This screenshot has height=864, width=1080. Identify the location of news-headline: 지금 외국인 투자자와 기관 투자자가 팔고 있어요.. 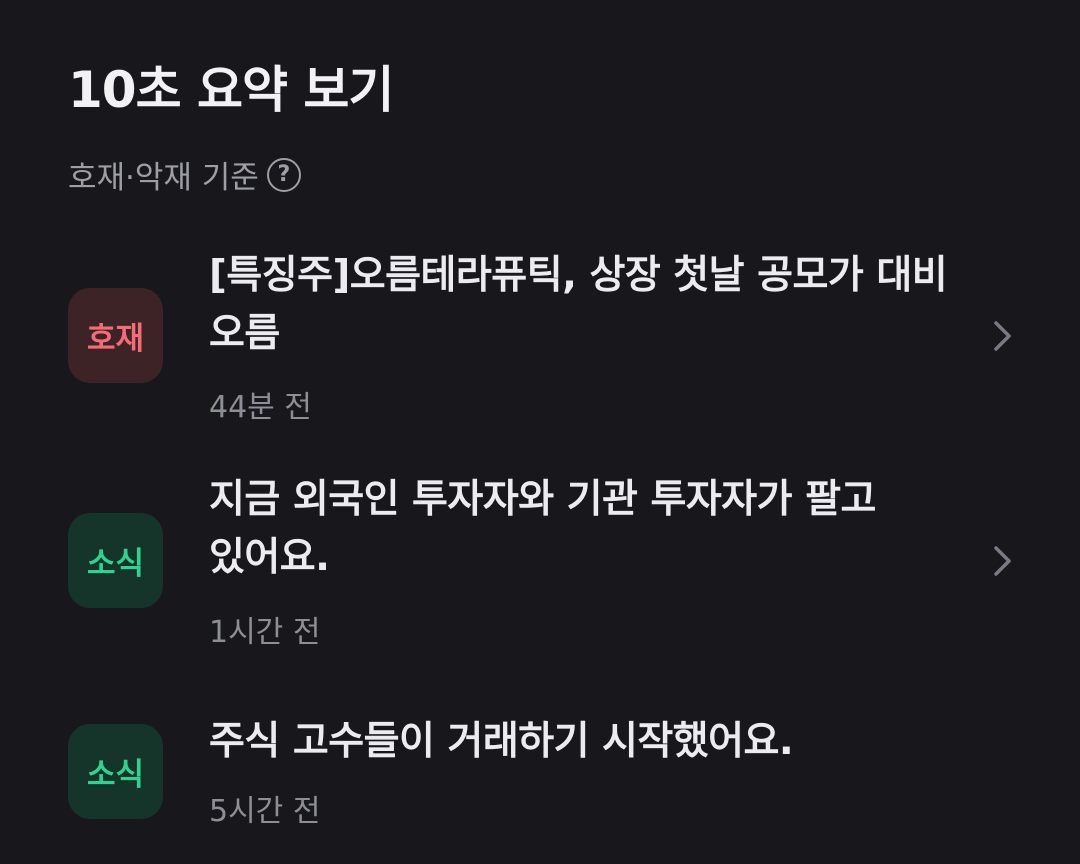
(542, 528).